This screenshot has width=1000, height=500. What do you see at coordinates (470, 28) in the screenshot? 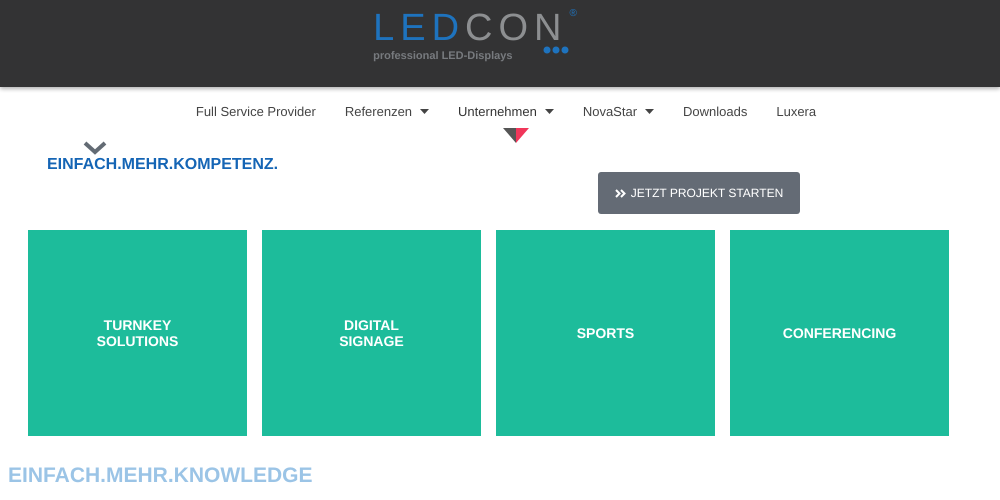
I see `logo-wordmark: LED CON` at bounding box center [470, 28].